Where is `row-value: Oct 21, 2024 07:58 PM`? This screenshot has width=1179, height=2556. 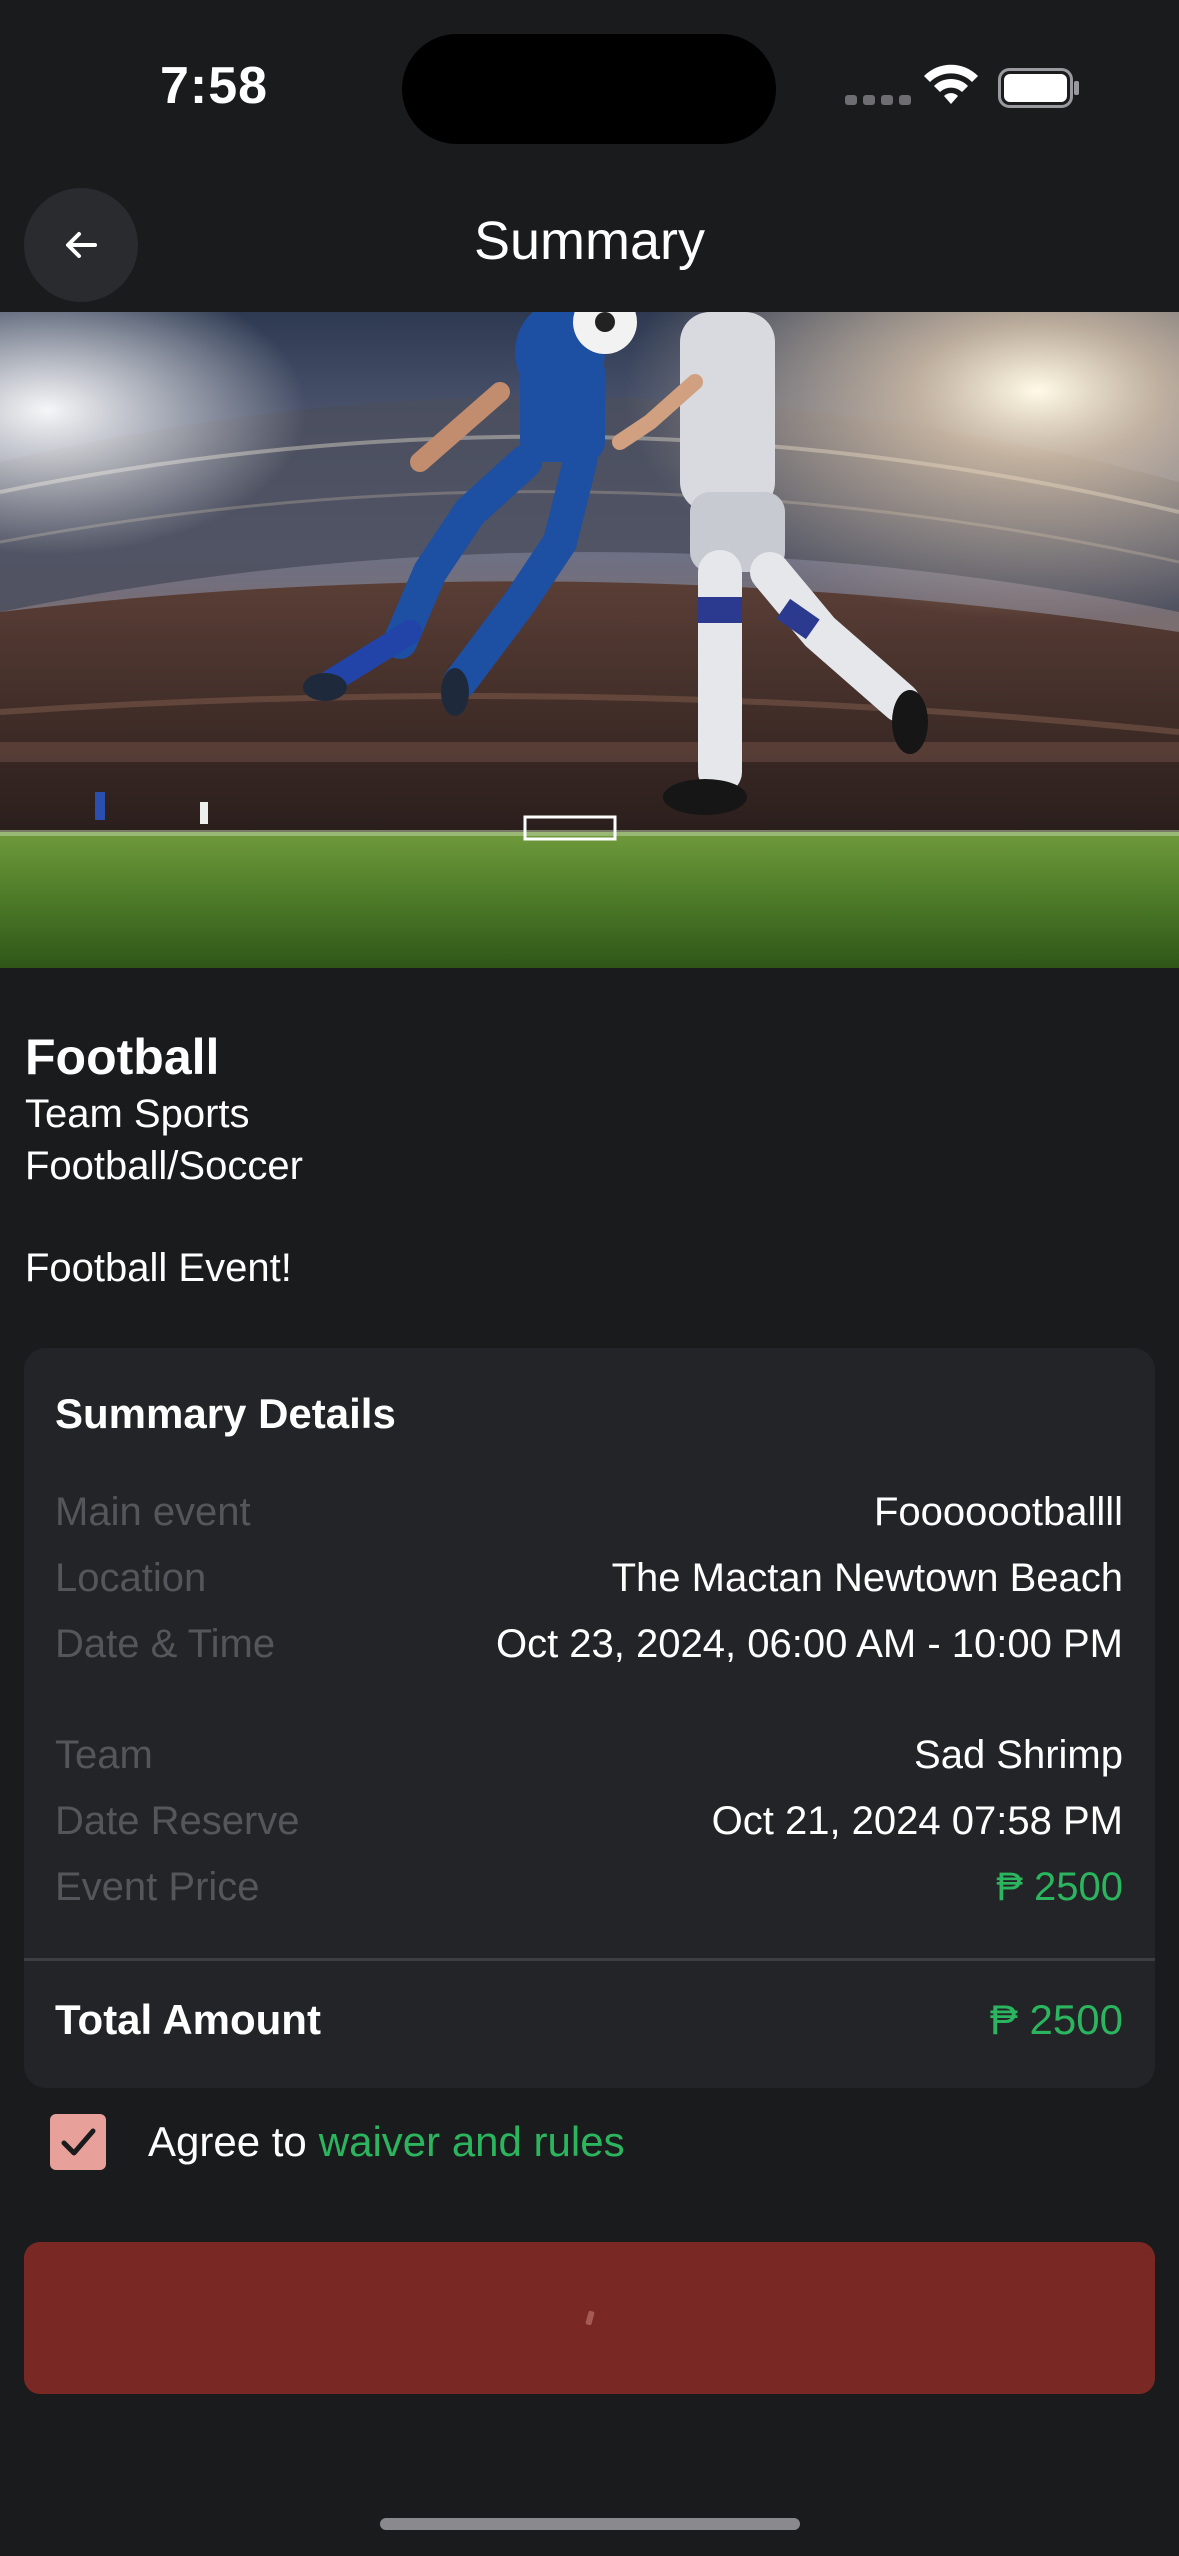
row-value: Oct 21, 2024 07:58 PM is located at coordinates (917, 1820).